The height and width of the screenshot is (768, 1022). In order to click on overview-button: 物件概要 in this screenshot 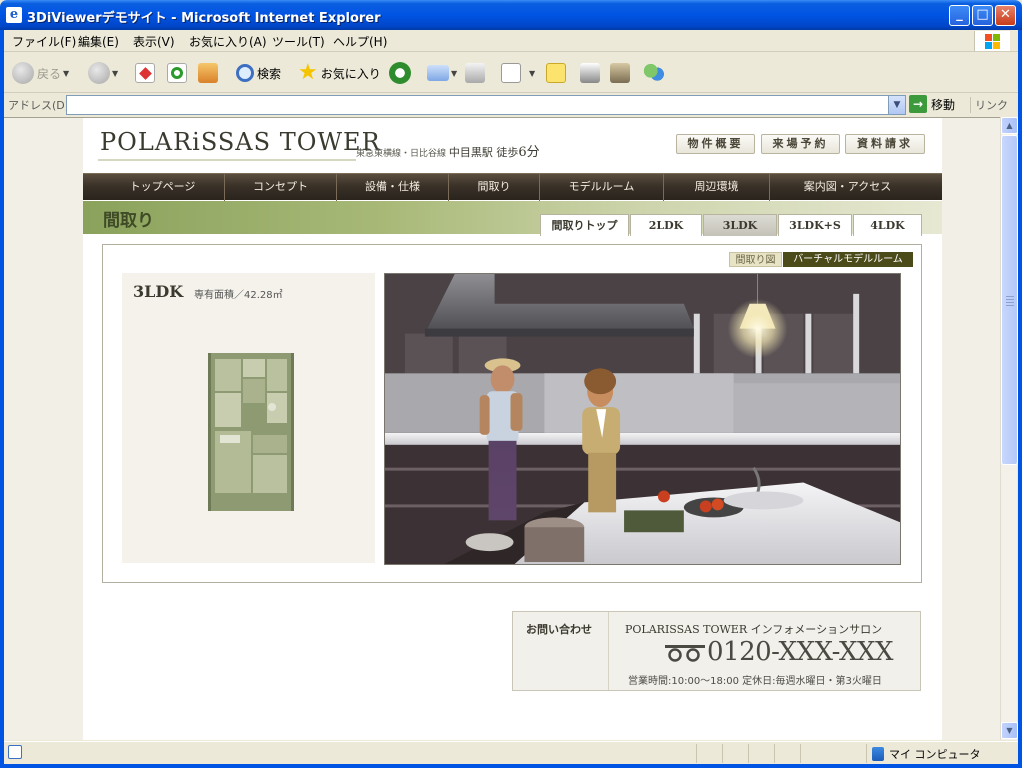, I will do `click(715, 144)`.